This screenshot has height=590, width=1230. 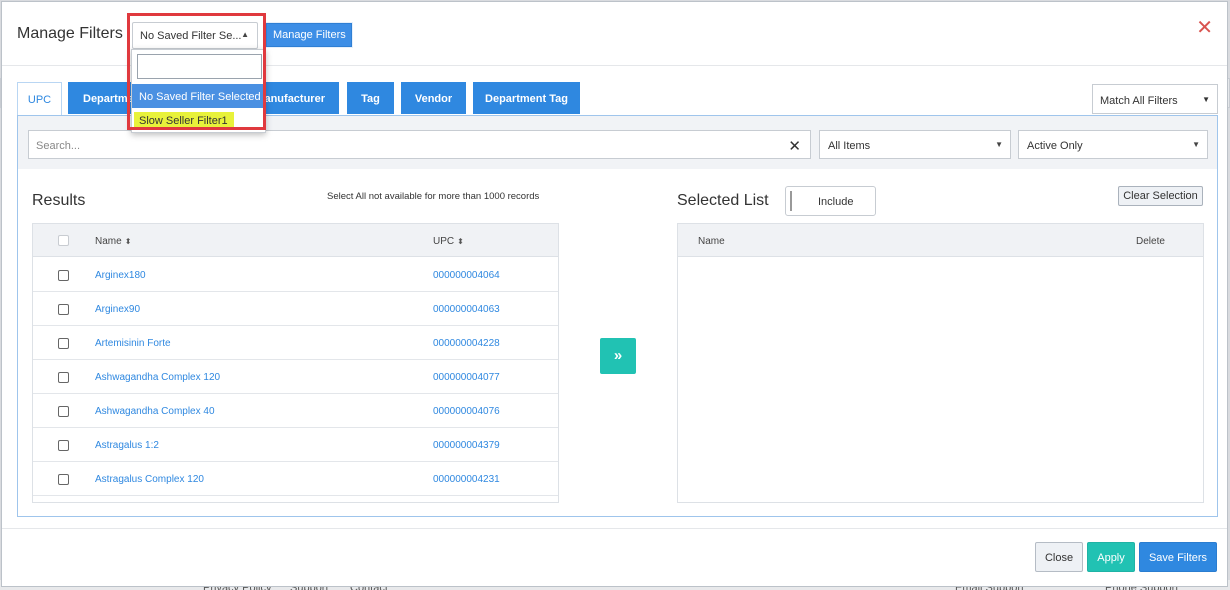 What do you see at coordinates (711, 241) in the screenshot?
I see `selected-name-column-header: Name` at bounding box center [711, 241].